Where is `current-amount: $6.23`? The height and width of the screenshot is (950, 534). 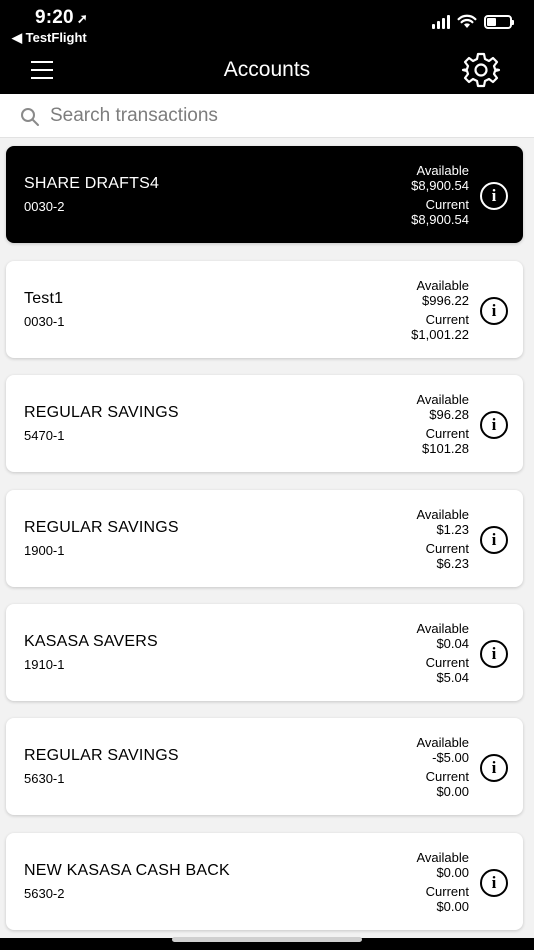 current-amount: $6.23 is located at coordinates (452, 563).